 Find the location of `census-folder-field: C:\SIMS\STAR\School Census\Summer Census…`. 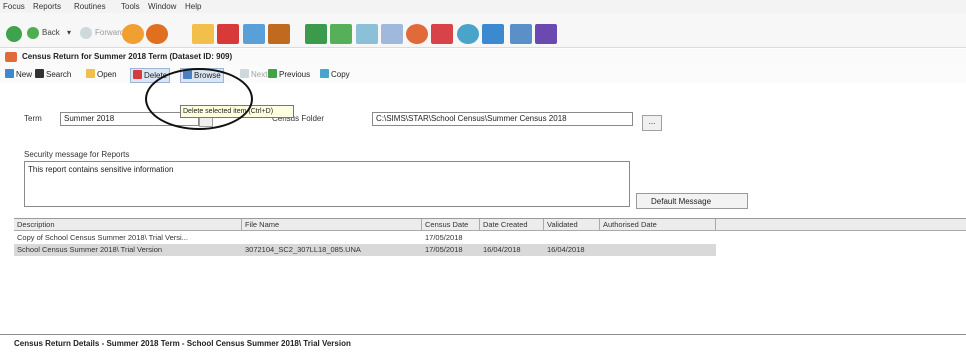

census-folder-field: C:\SIMS\STAR\School Census\Summer Census… is located at coordinates (502, 119).